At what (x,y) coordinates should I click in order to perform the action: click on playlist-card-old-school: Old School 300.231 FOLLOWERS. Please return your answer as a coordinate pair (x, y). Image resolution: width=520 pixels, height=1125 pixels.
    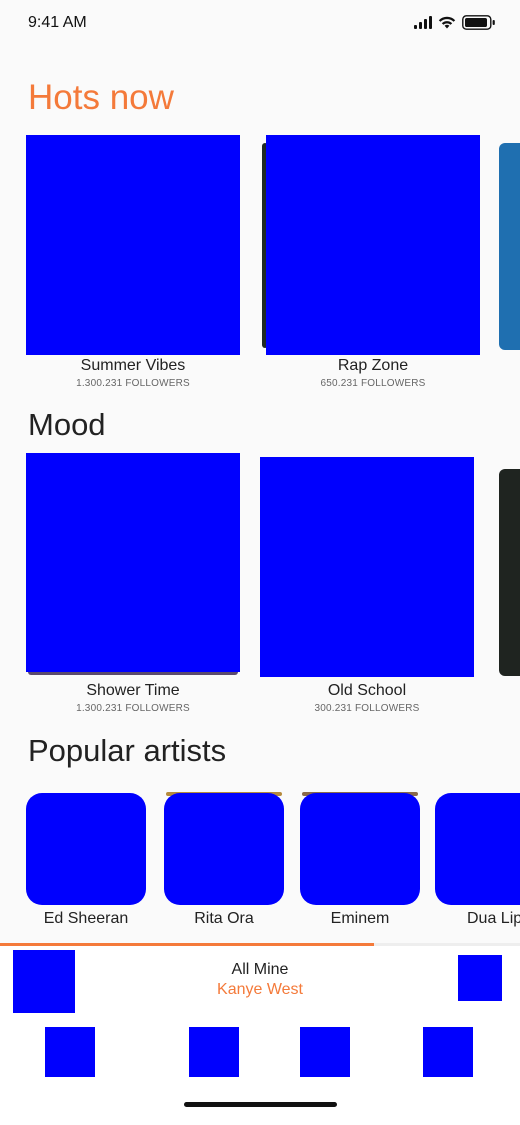
    Looking at the image, I should click on (367, 589).